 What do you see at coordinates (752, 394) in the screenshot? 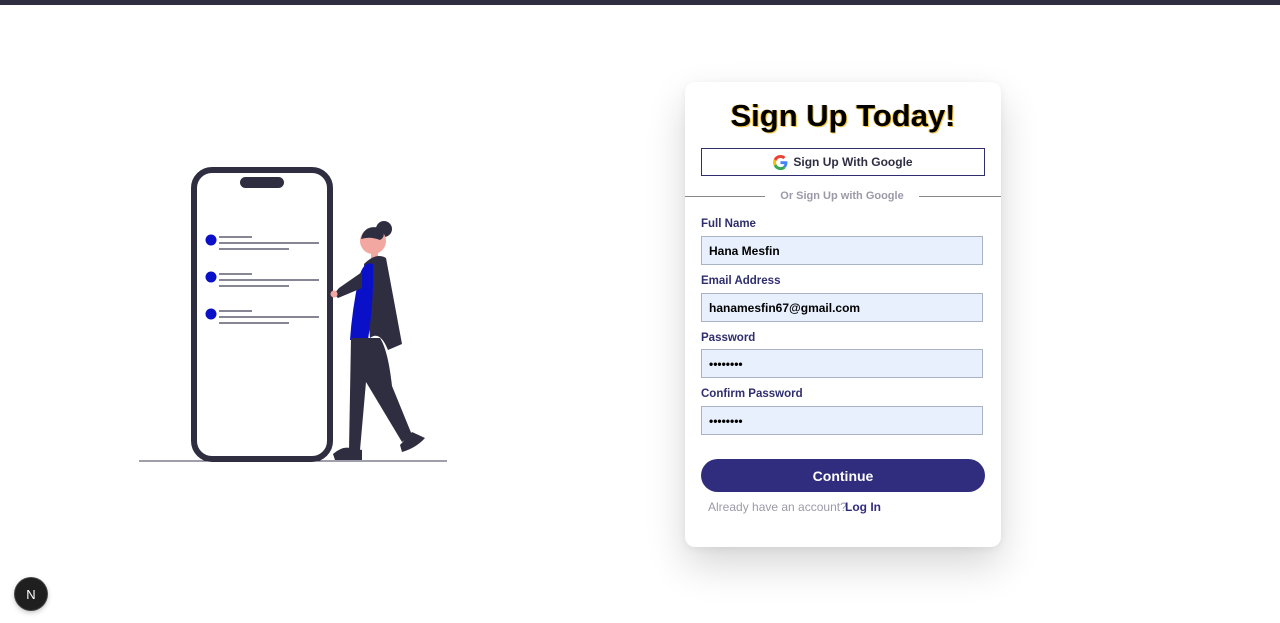
I see `confirm-password-label: Confirm Password` at bounding box center [752, 394].